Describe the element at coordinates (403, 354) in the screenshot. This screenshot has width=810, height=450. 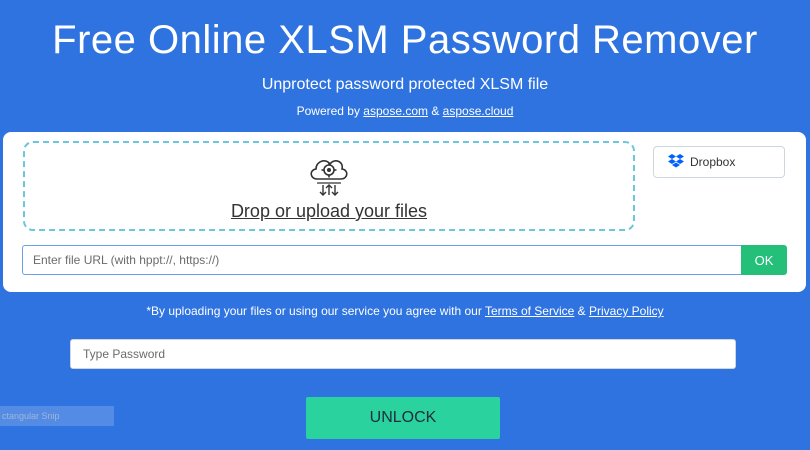
I see `password-input` at that location.